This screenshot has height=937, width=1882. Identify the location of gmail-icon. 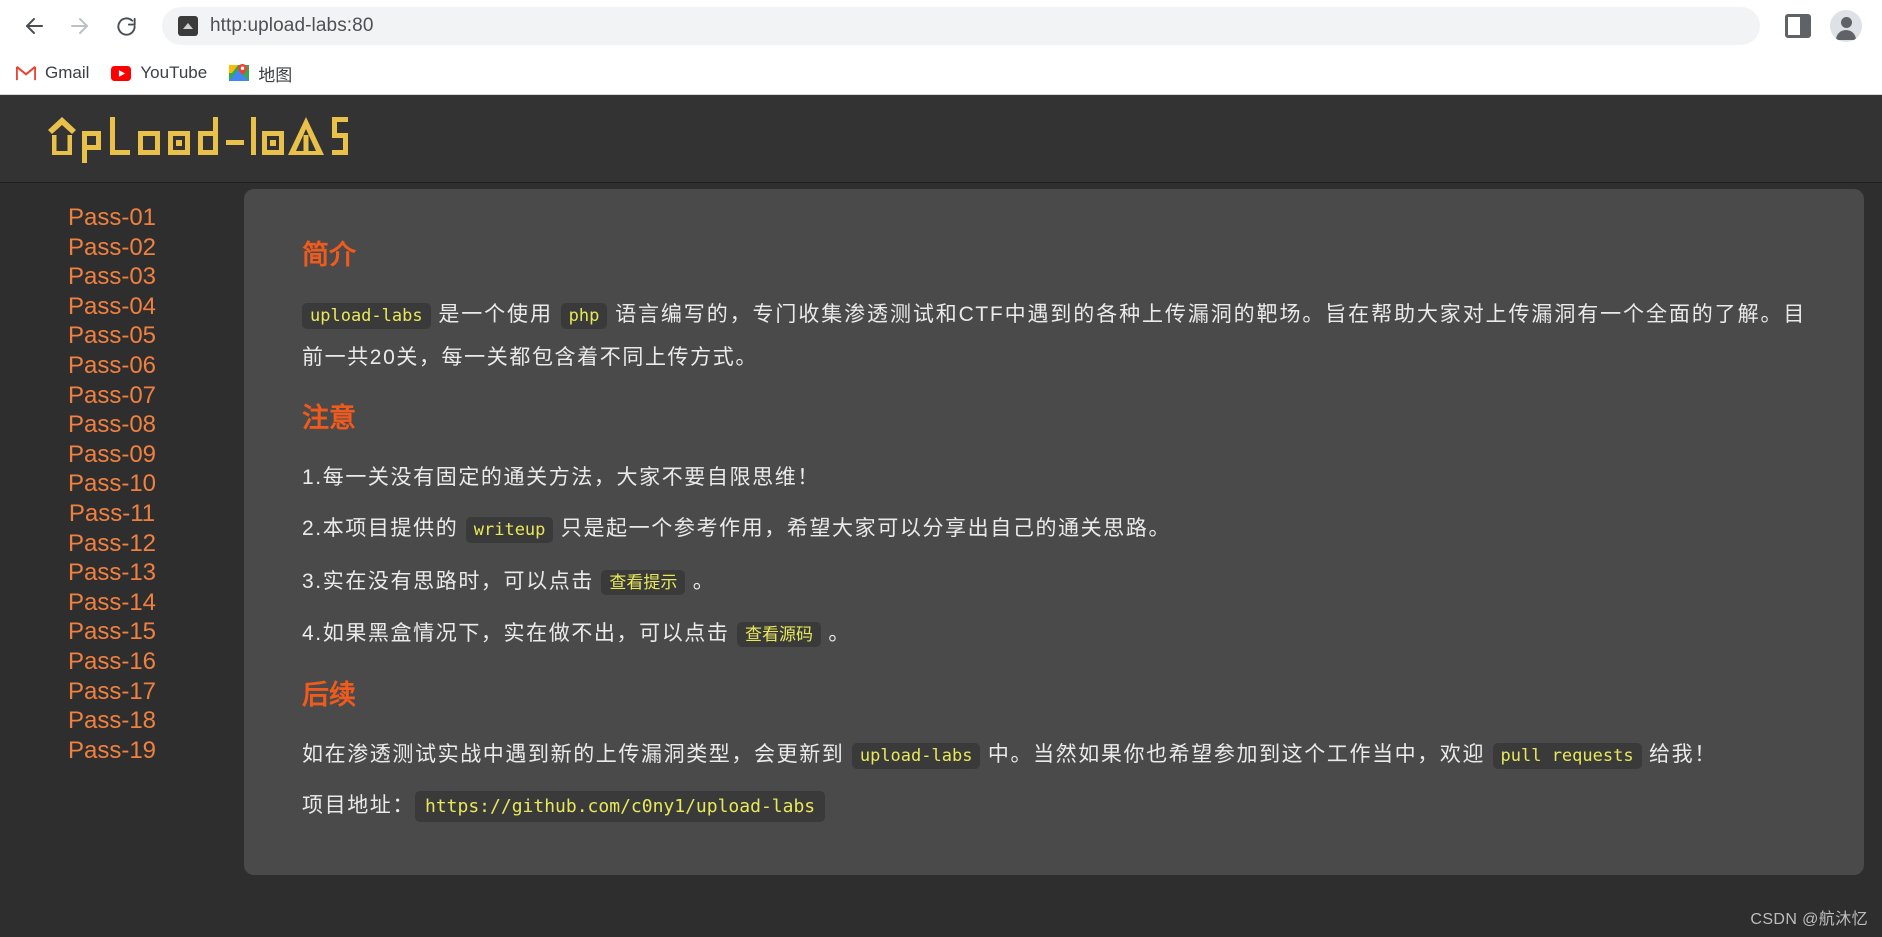
(26, 73).